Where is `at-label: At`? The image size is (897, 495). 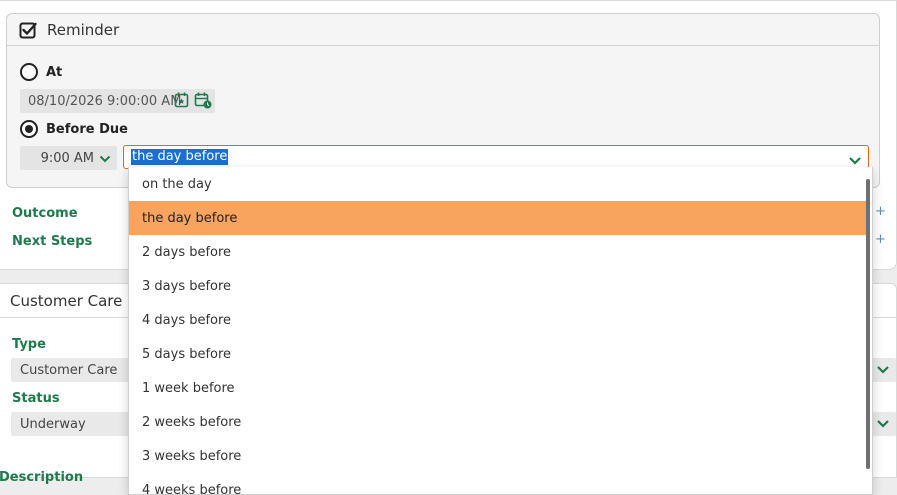
at-label: At is located at coordinates (54, 72).